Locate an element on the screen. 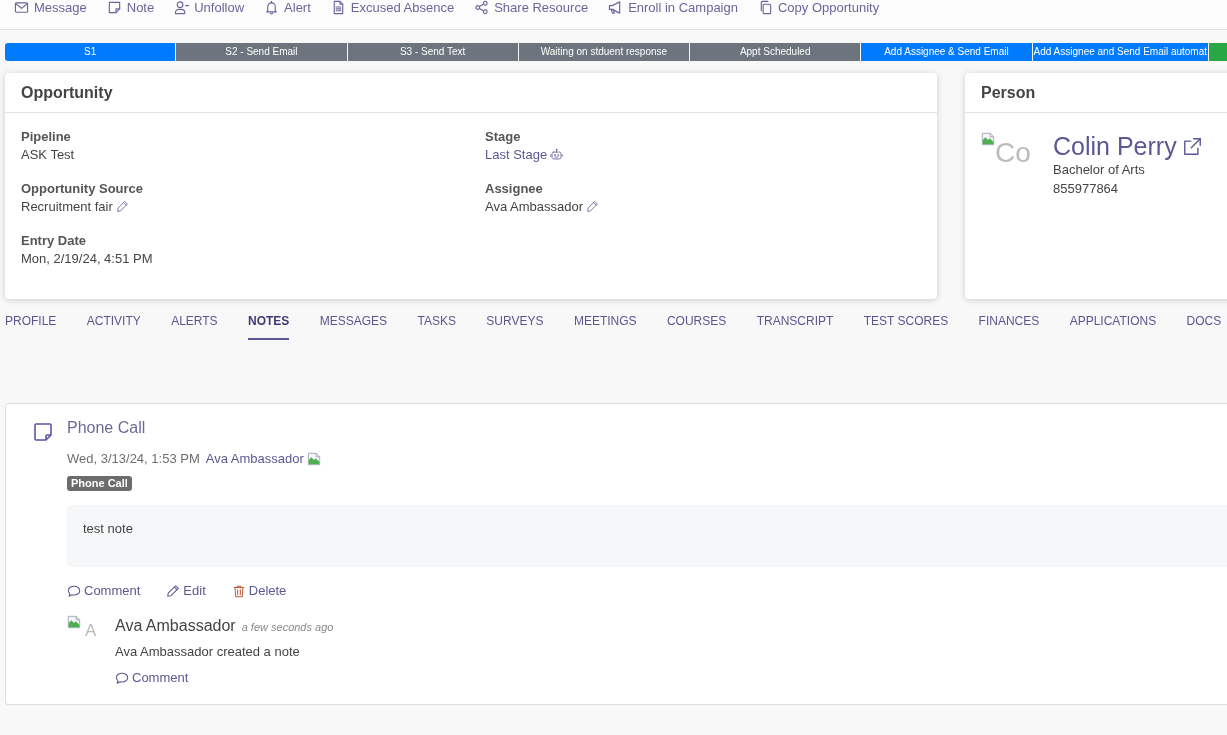  tab: APPLICATIONS is located at coordinates (1113, 322).